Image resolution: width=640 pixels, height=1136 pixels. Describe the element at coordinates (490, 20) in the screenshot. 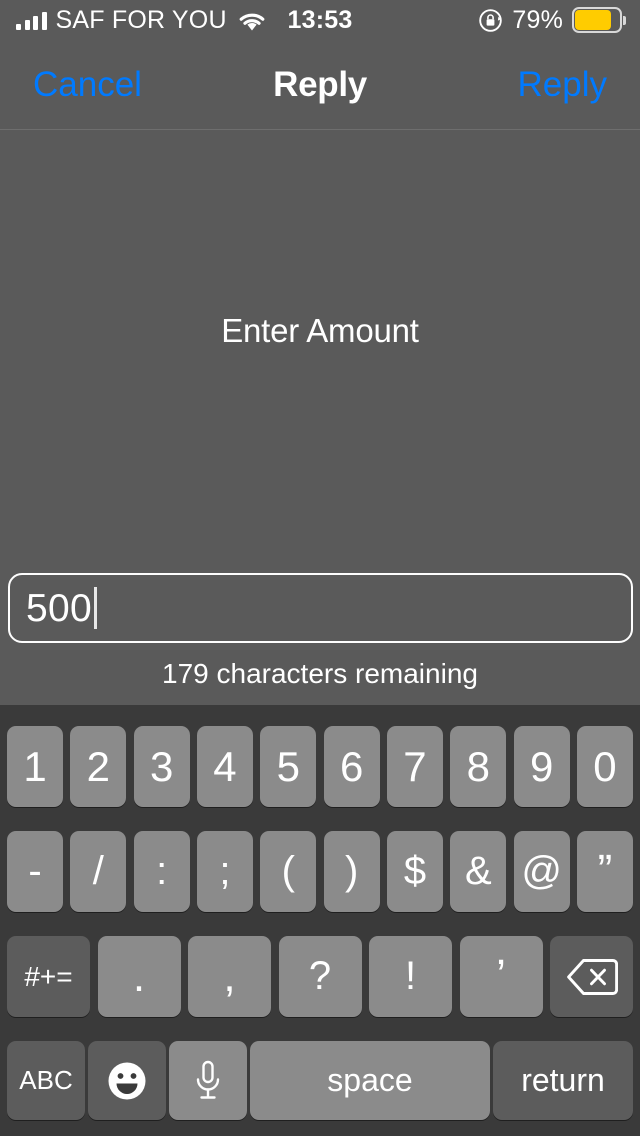

I see `rotation-lock-icon` at that location.